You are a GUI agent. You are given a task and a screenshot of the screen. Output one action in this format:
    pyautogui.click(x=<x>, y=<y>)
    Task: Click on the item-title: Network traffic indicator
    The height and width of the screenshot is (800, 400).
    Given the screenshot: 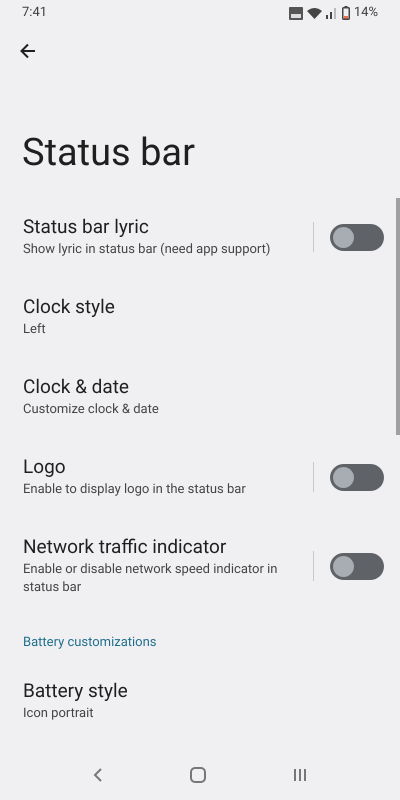 What is the action you would take?
    pyautogui.click(x=125, y=547)
    